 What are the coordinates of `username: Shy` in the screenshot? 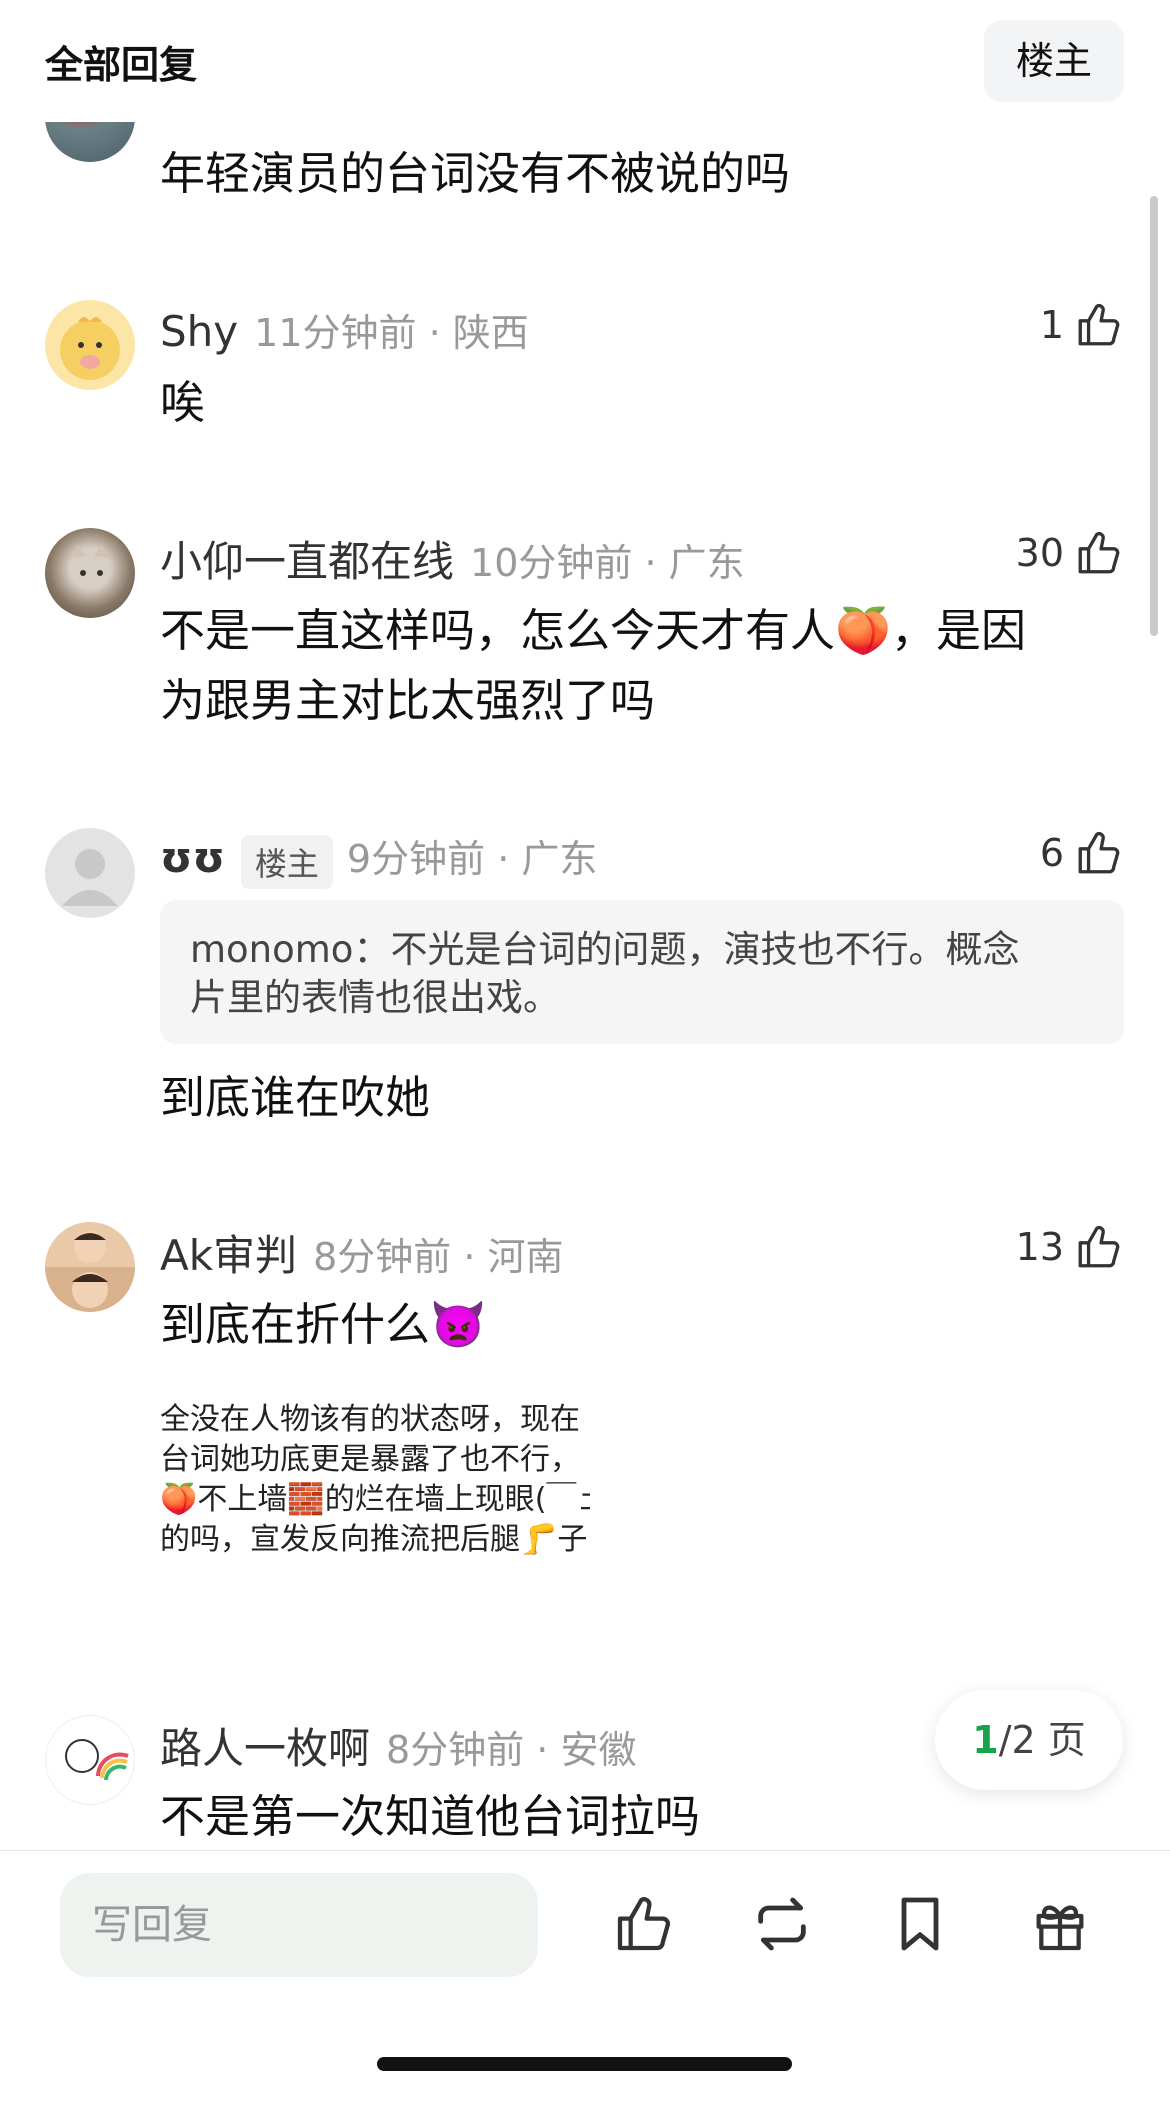 It's located at (199, 331).